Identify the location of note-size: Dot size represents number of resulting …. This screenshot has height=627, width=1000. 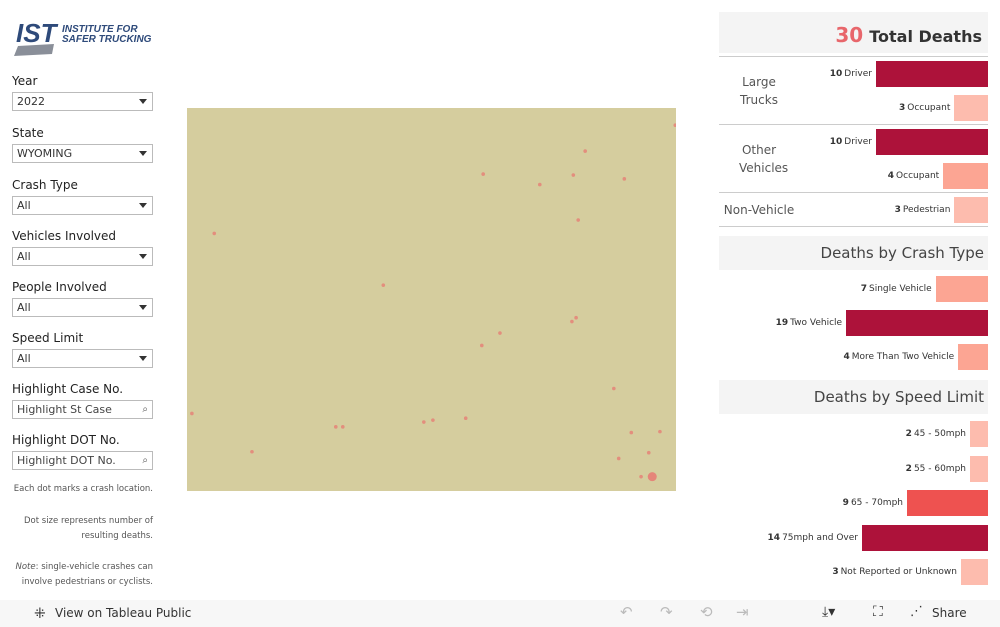
(88, 528).